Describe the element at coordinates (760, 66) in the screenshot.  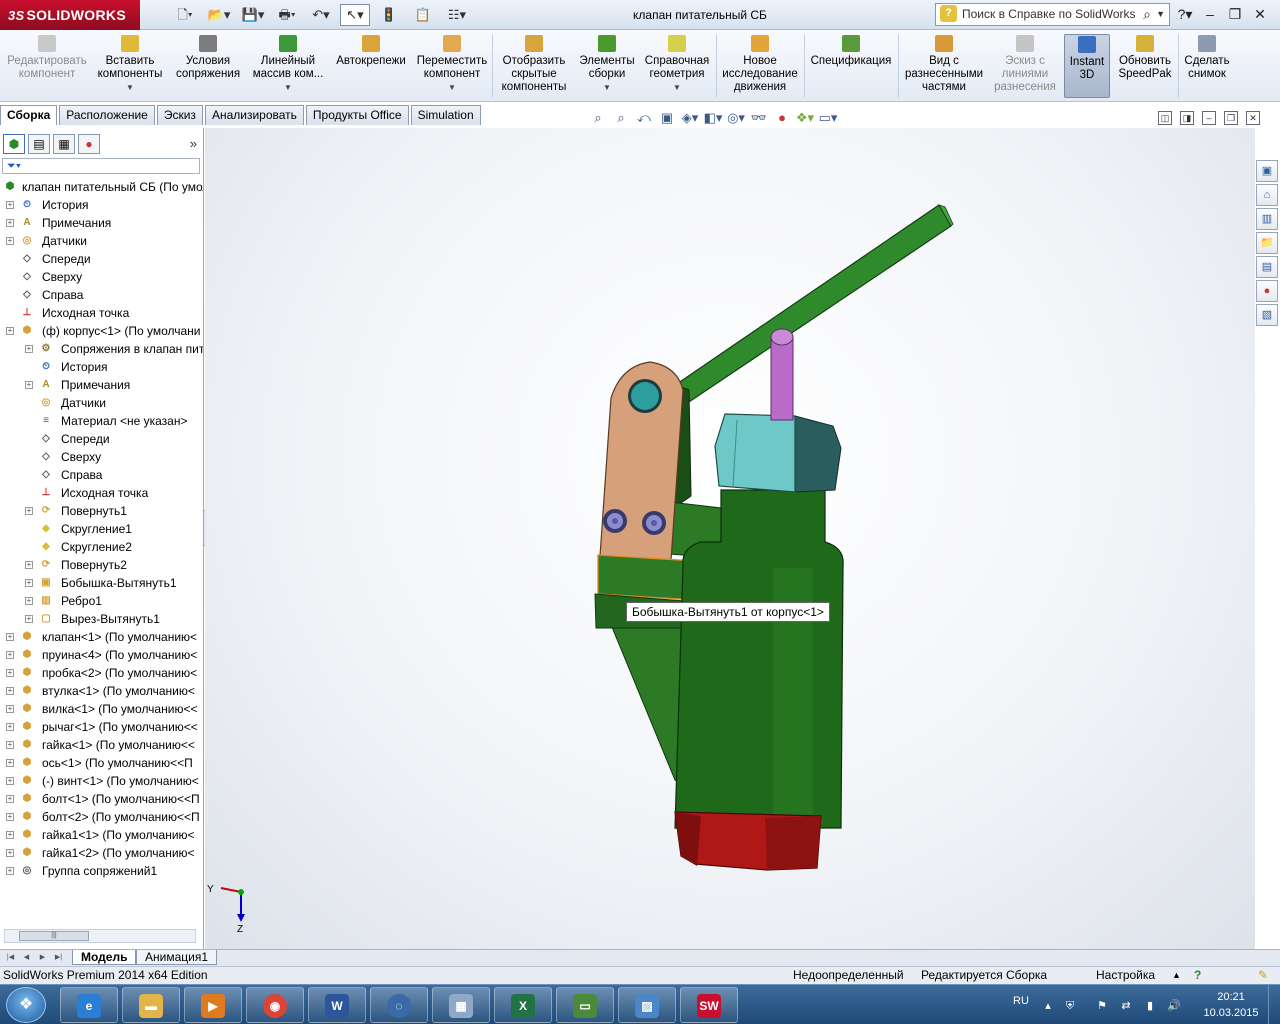
I see `new-motion-study-button: Новое исследование движения` at that location.